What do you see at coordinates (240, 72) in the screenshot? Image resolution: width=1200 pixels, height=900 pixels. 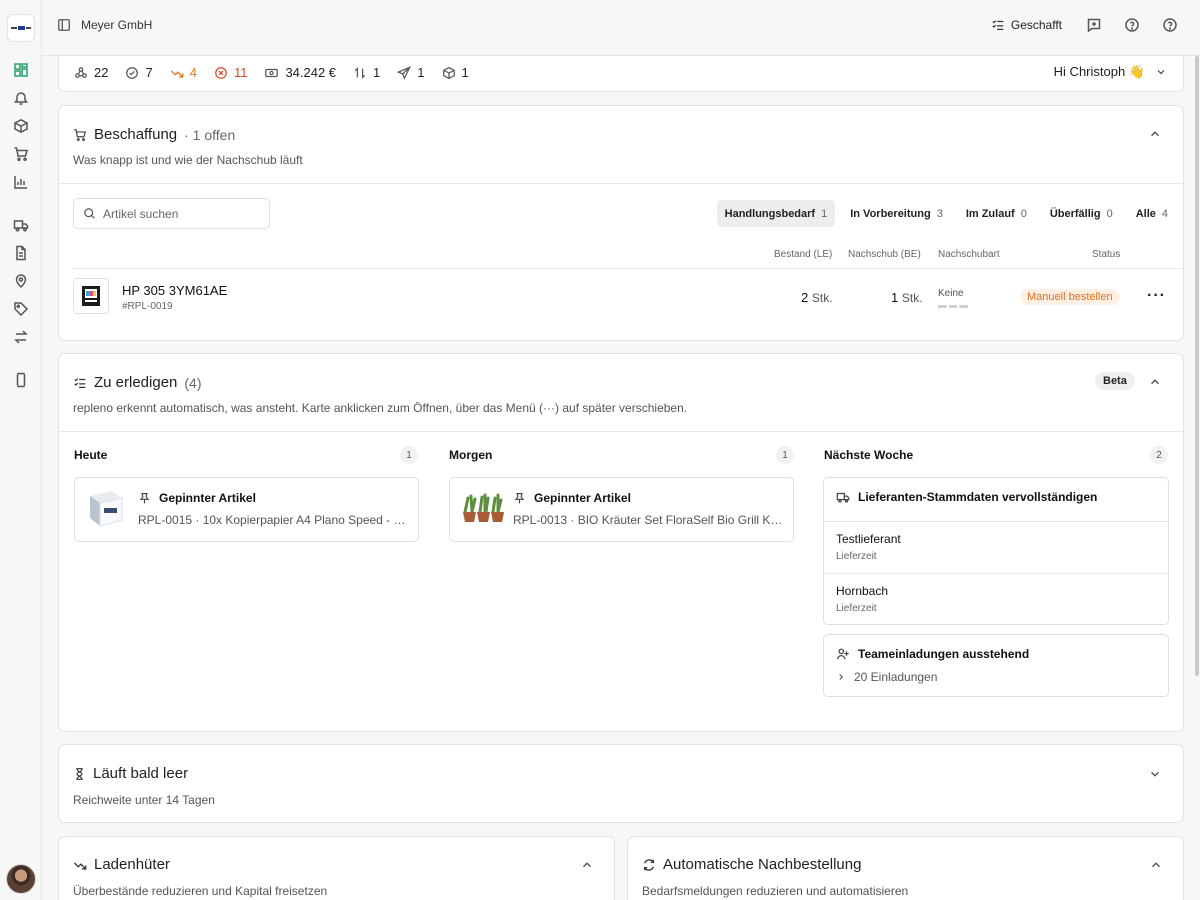 I see `stat-value: 11` at bounding box center [240, 72].